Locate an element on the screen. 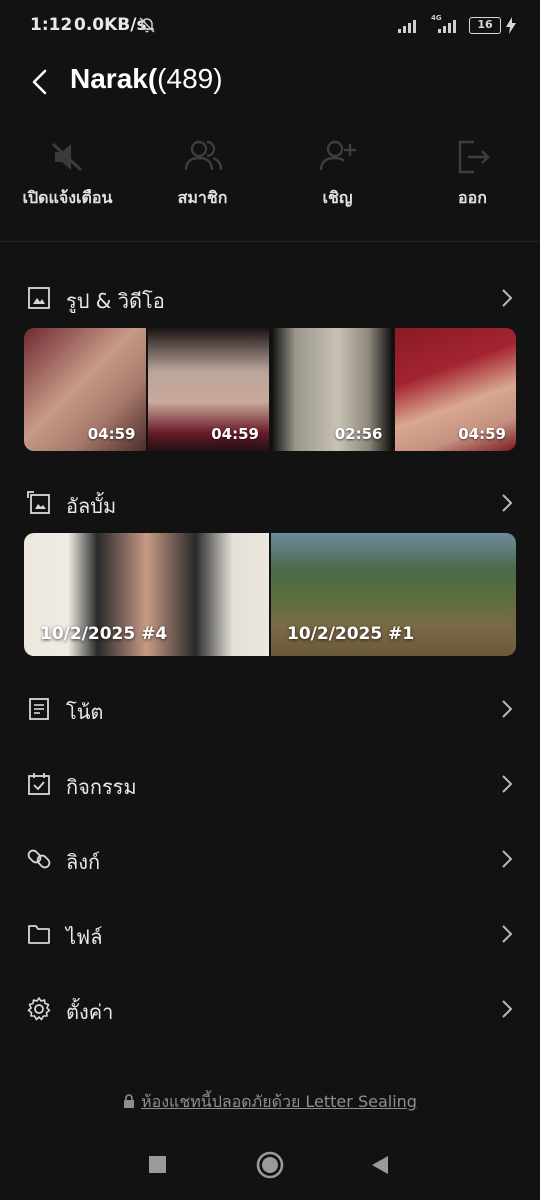 This screenshot has width=540, height=1200. lock-icon is located at coordinates (129, 1101).